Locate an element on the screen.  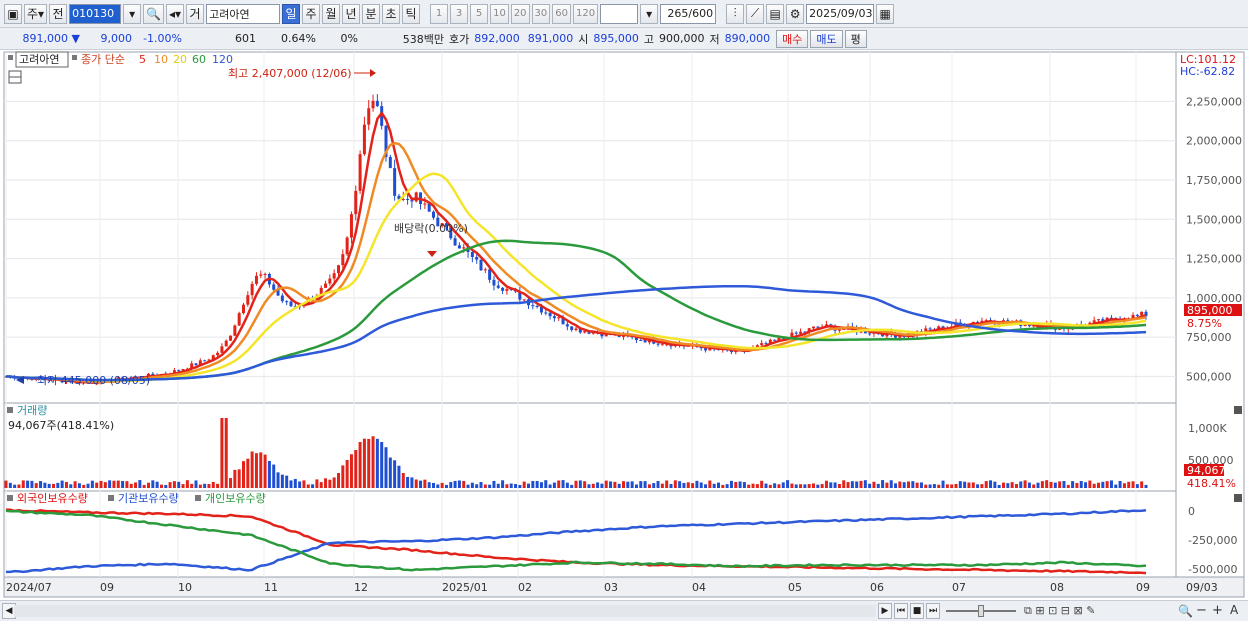
zoom-in-icon: + is located at coordinates (1217, 610).